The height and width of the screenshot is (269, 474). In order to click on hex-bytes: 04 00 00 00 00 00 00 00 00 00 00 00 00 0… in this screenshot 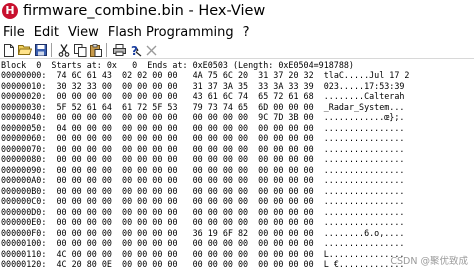, I will do `click(184, 128)`.